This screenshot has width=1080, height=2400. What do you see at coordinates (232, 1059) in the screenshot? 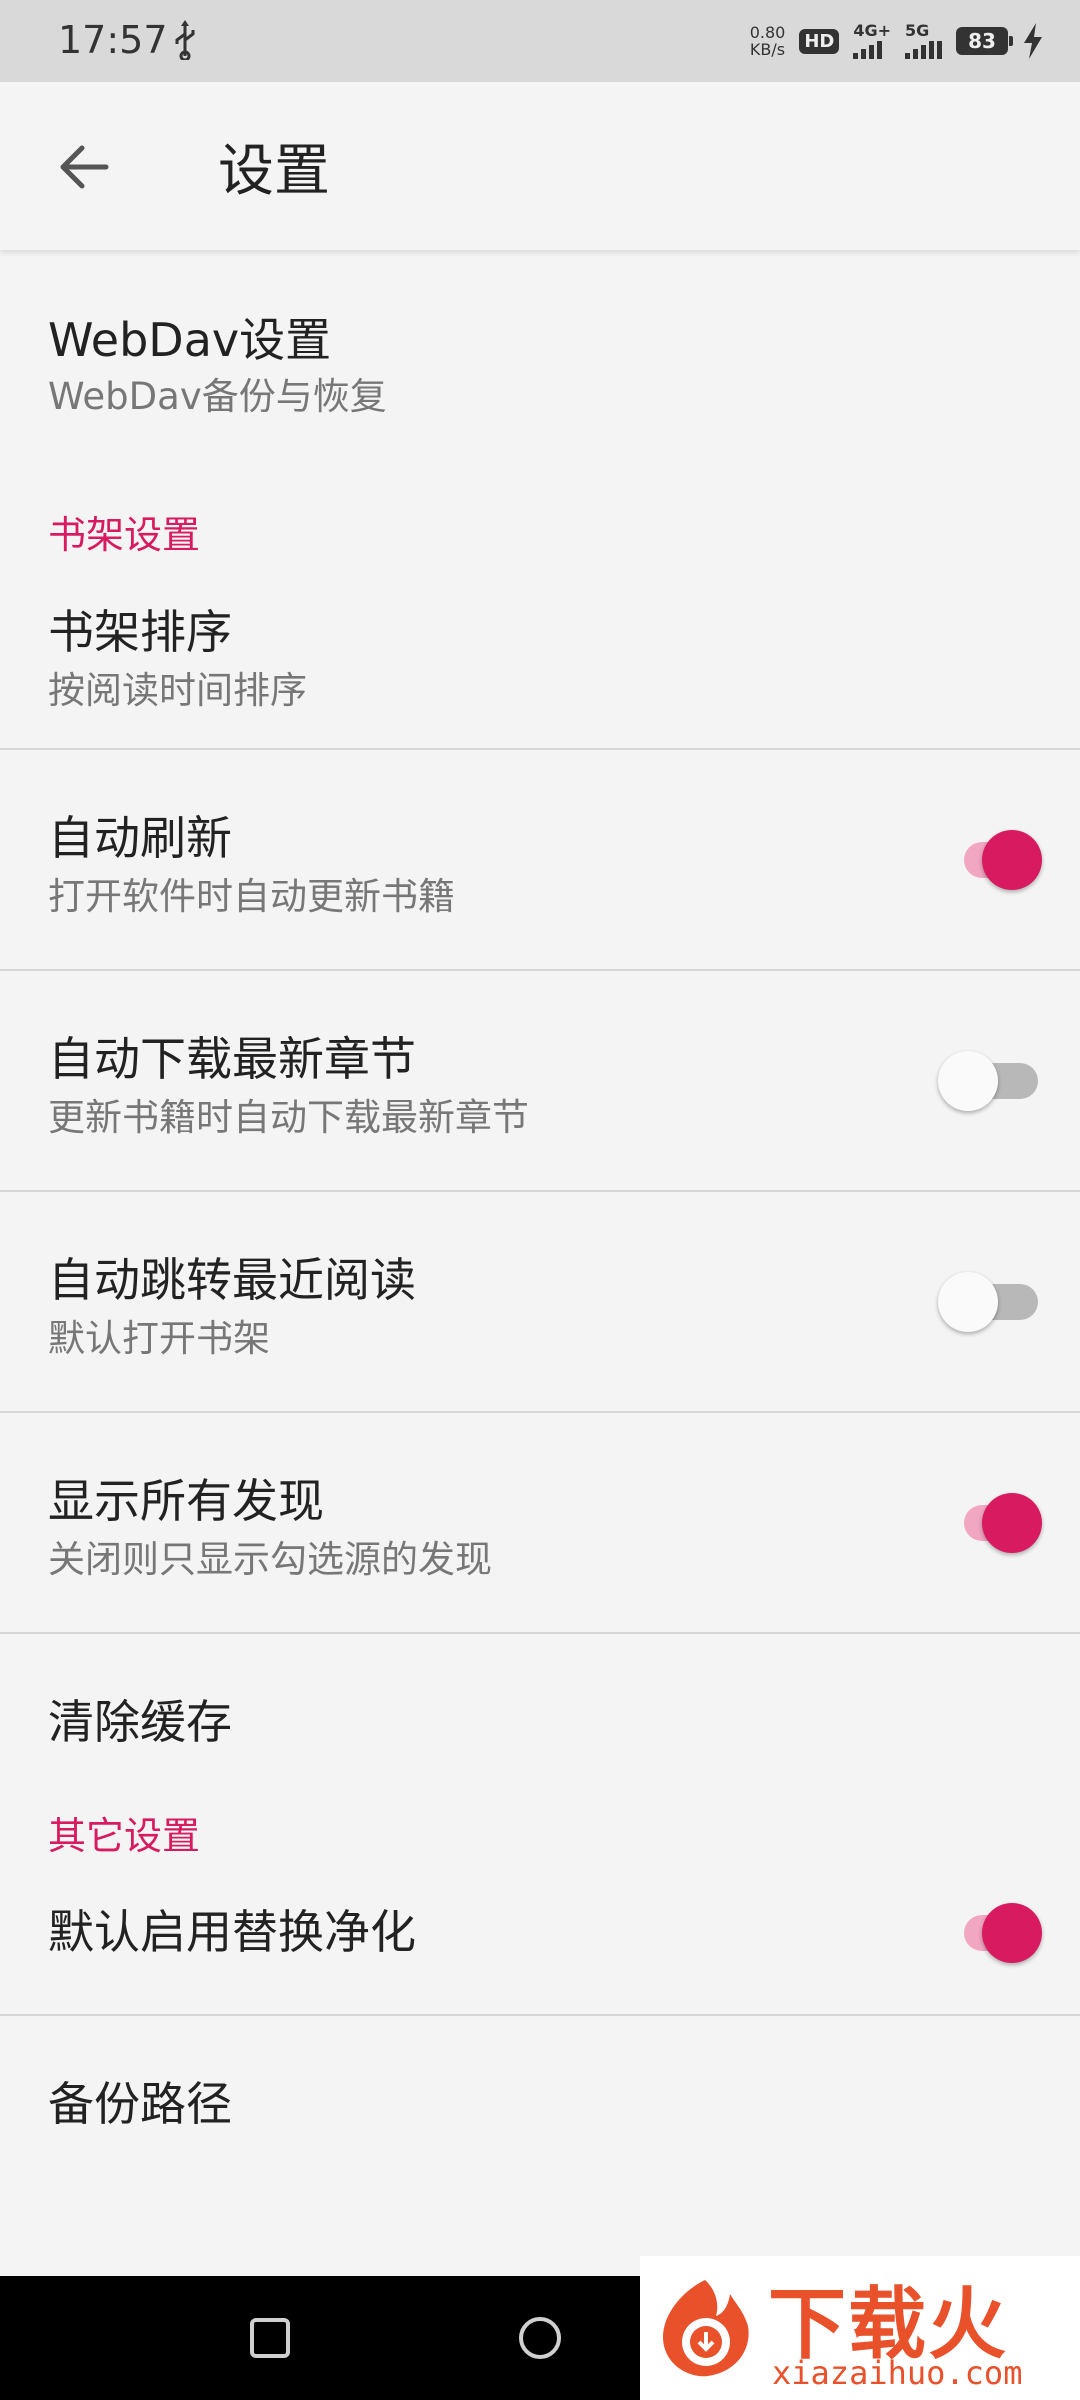
I see `item-title: 自动下载最新章节` at bounding box center [232, 1059].